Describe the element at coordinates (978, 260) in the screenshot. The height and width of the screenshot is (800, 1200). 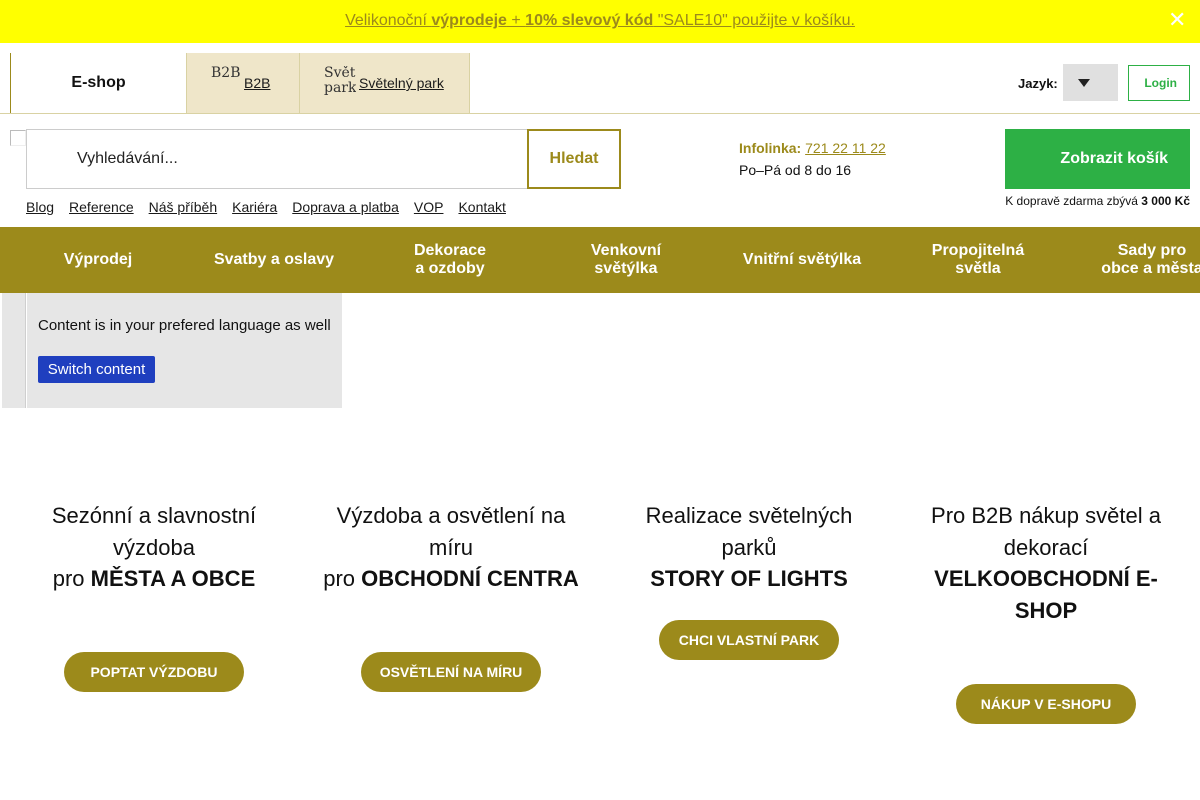
I see `nav-item-connectable-lights: Propojitelná světla` at that location.